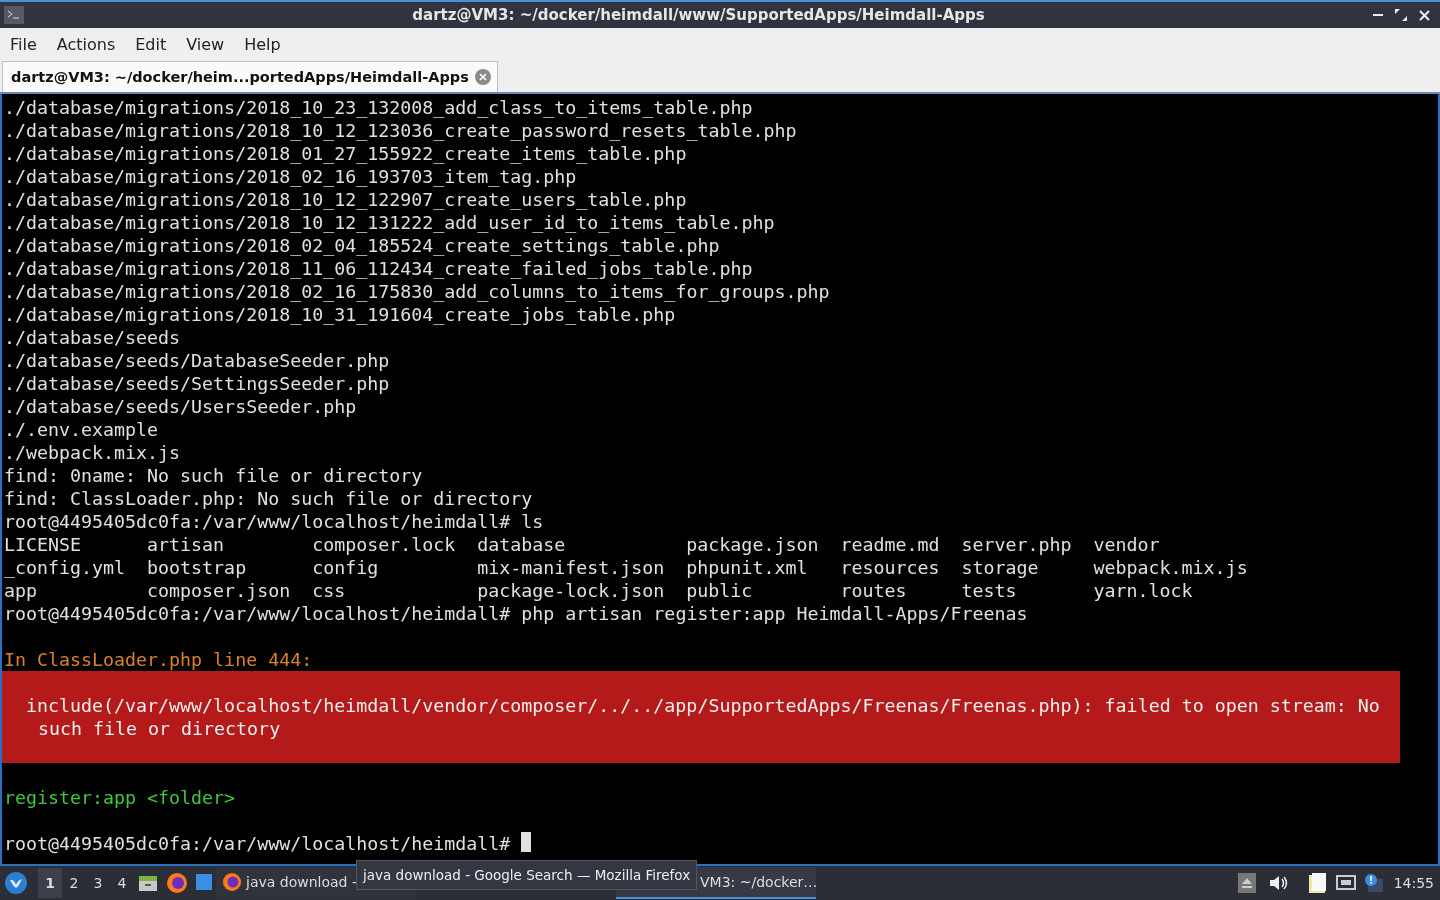 The height and width of the screenshot is (900, 1440). What do you see at coordinates (1401, 15) in the screenshot?
I see `restore-icon` at bounding box center [1401, 15].